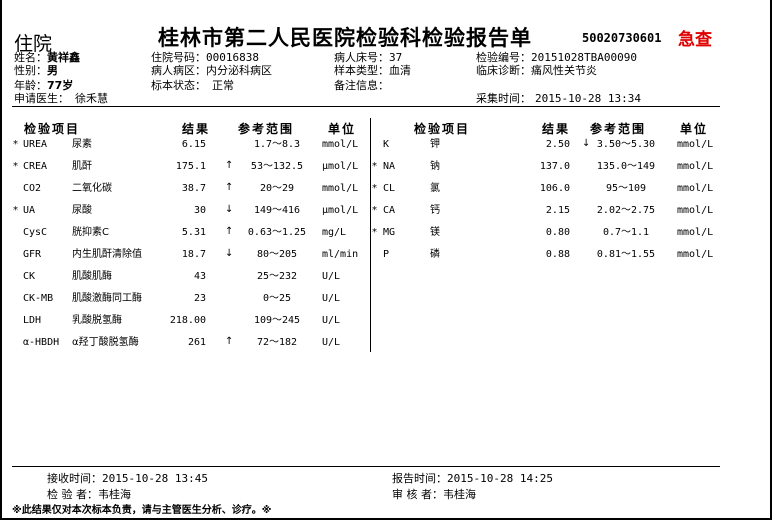 The height and width of the screenshot is (520, 772). What do you see at coordinates (41, 342) in the screenshot?
I see `left-result-code: α-HBDH` at bounding box center [41, 342].